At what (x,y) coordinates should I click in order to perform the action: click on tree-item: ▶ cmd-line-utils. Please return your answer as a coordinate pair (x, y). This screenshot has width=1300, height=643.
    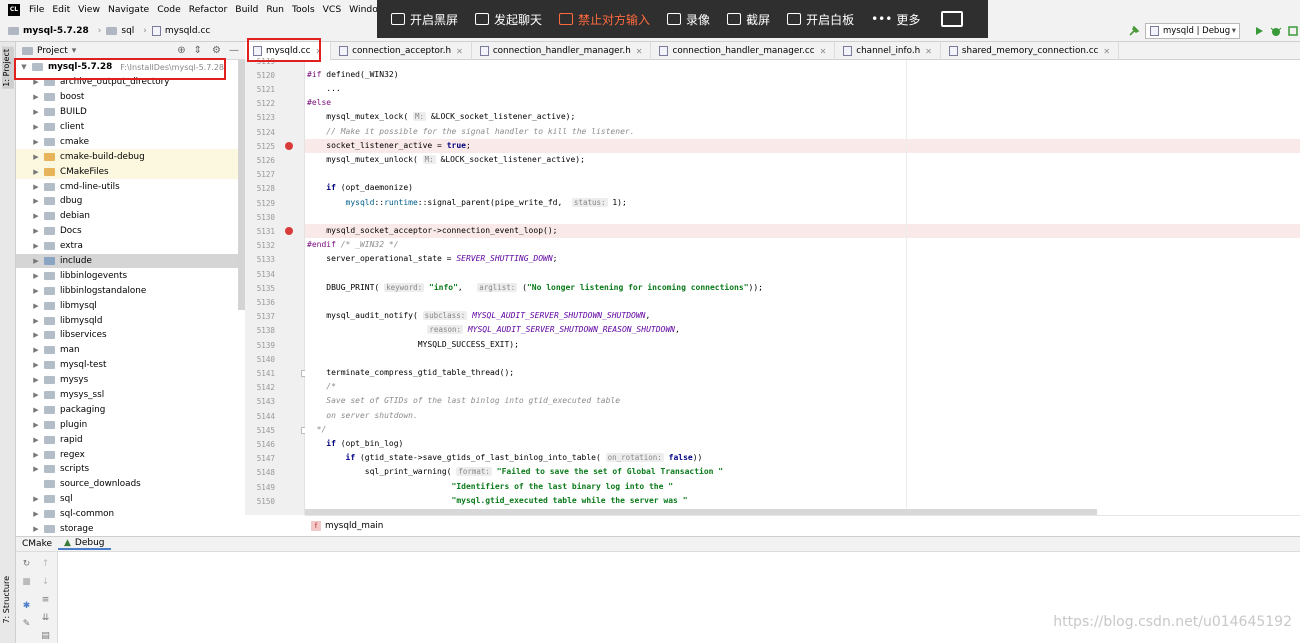
    Looking at the image, I should click on (130, 186).